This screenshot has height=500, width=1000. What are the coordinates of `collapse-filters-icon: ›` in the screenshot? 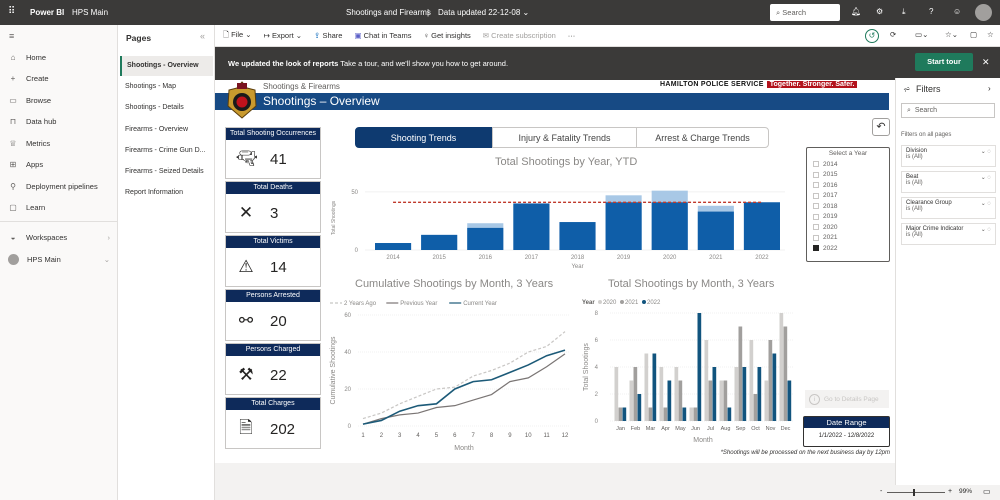 It's located at (989, 88).